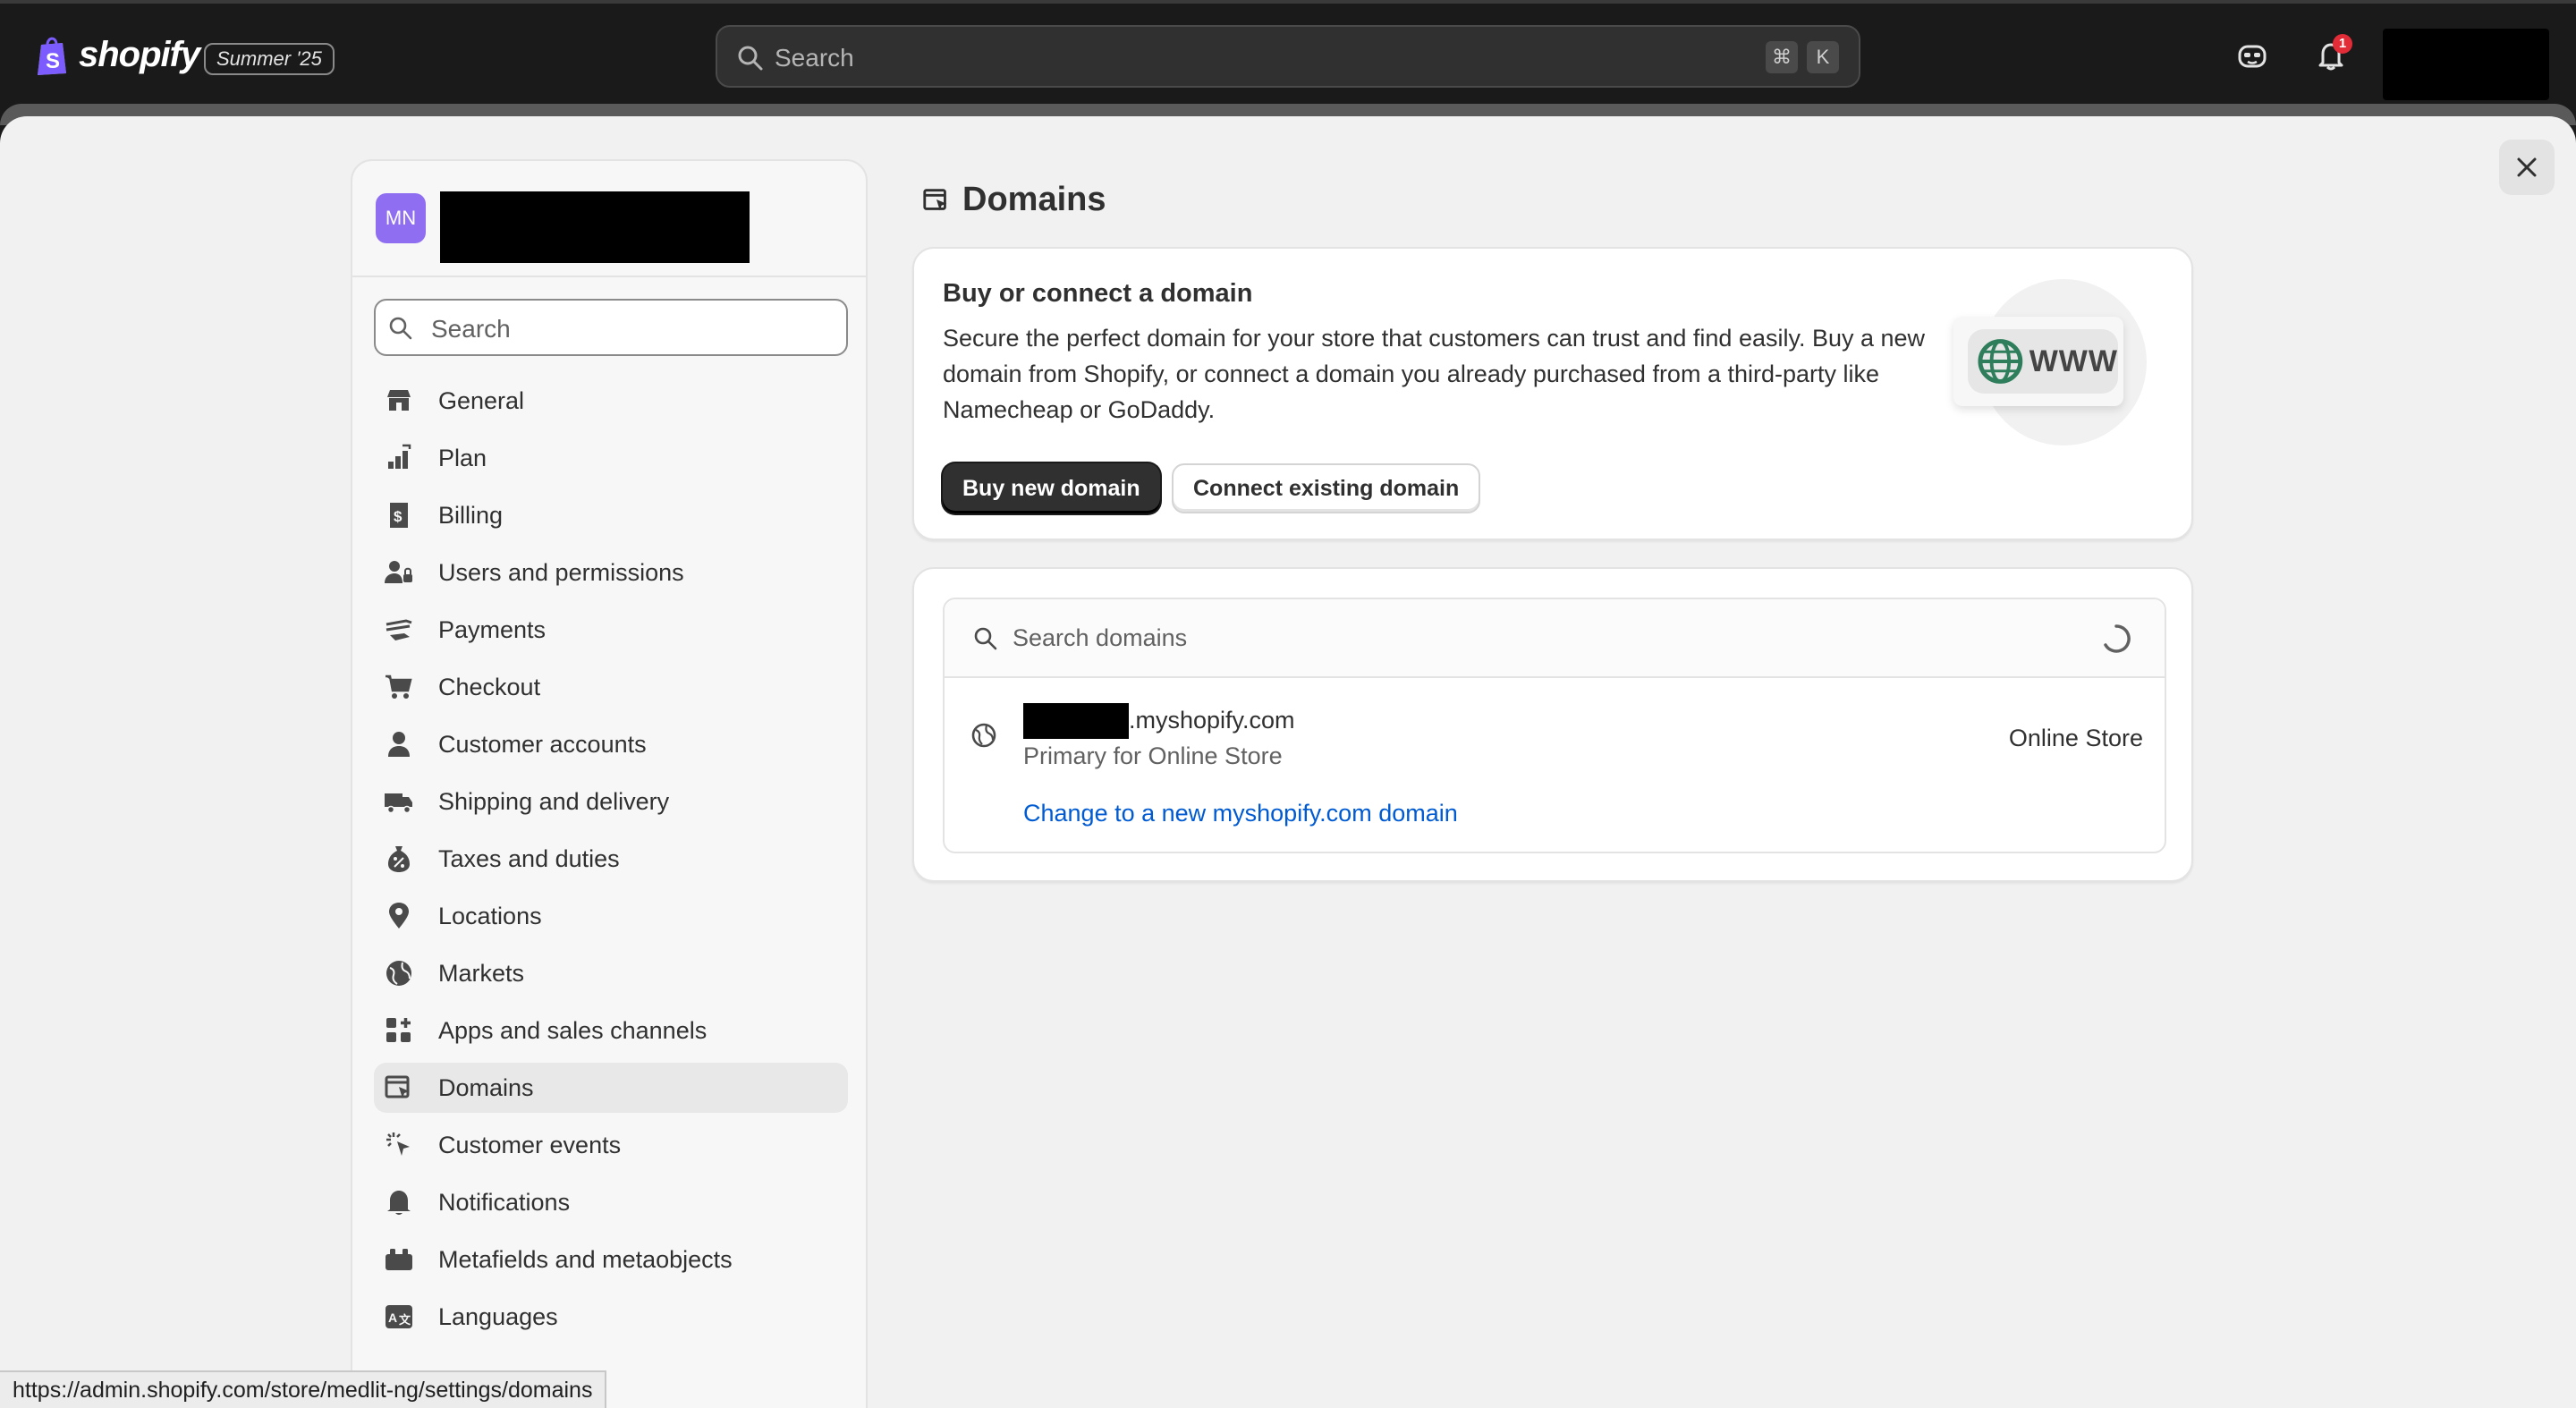 Image resolution: width=2576 pixels, height=1408 pixels. Describe the element at coordinates (554, 801) in the screenshot. I see `sidebar-item-label: Shipping and delivery` at that location.